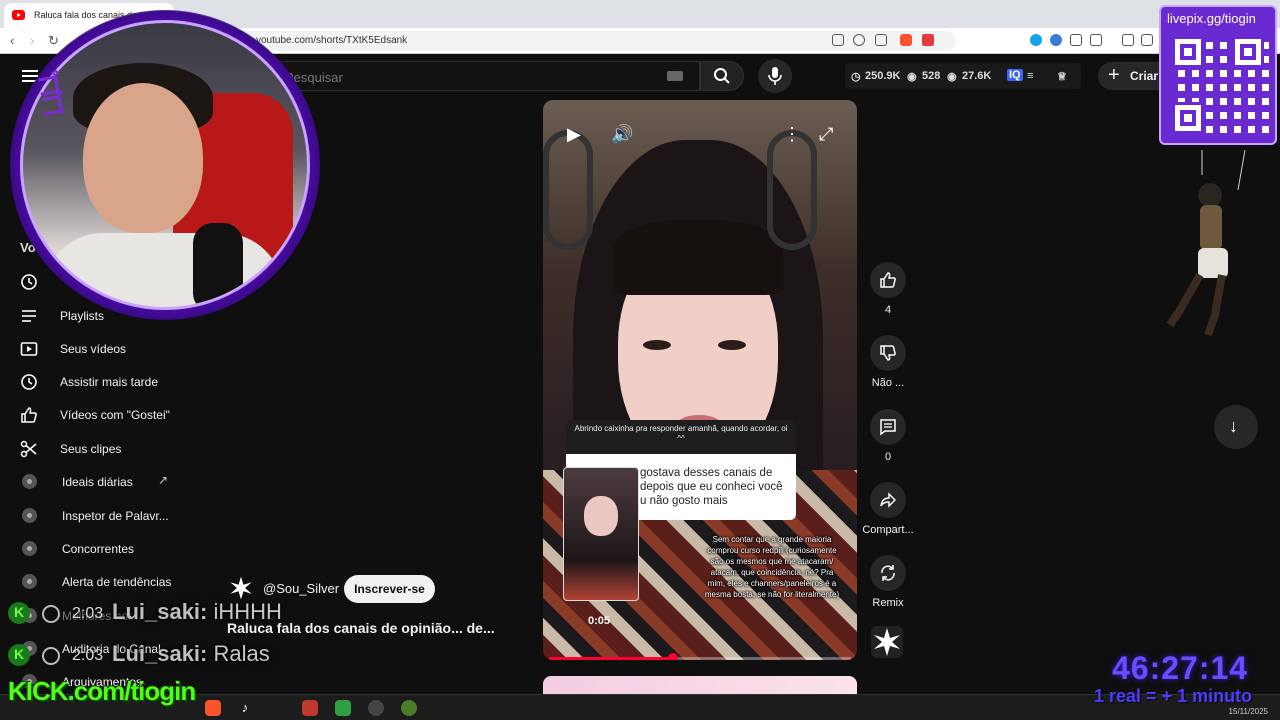 This screenshot has width=1280, height=720. What do you see at coordinates (928, 40) in the screenshot?
I see `brave-rewards-icon` at bounding box center [928, 40].